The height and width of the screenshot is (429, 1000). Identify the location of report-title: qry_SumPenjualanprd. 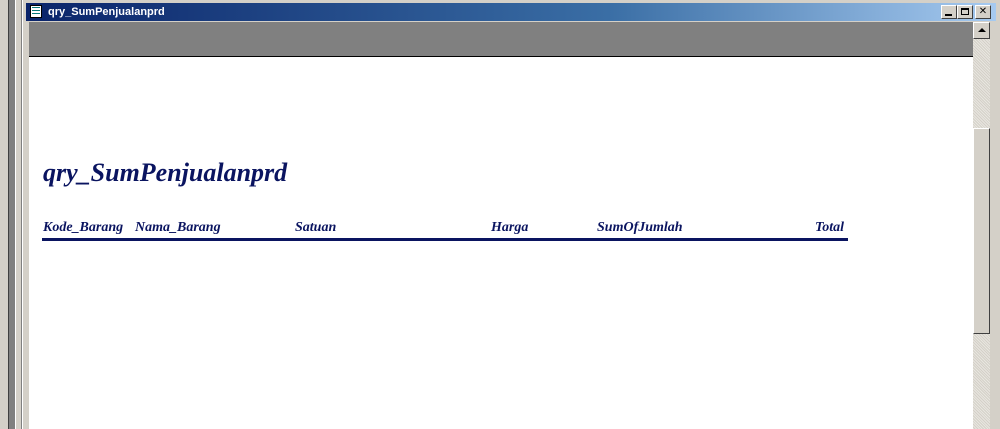
(165, 172).